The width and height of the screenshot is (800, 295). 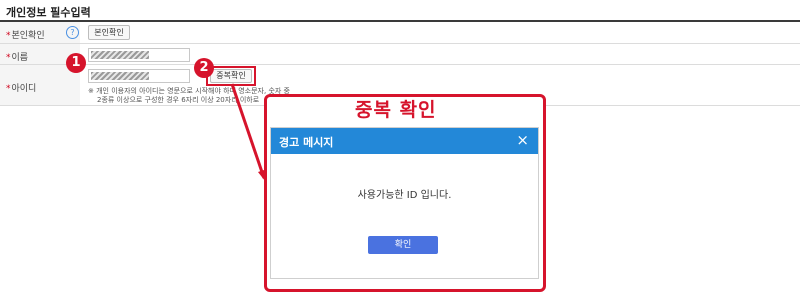 What do you see at coordinates (404, 195) in the screenshot?
I see `dialog-message: 사용가능한 ID 입니다.` at bounding box center [404, 195].